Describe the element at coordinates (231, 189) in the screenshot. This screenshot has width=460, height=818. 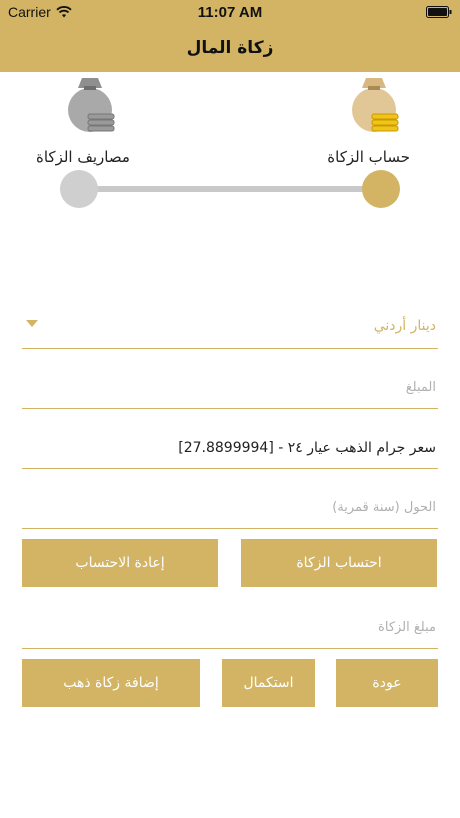
I see `step-progress-track` at that location.